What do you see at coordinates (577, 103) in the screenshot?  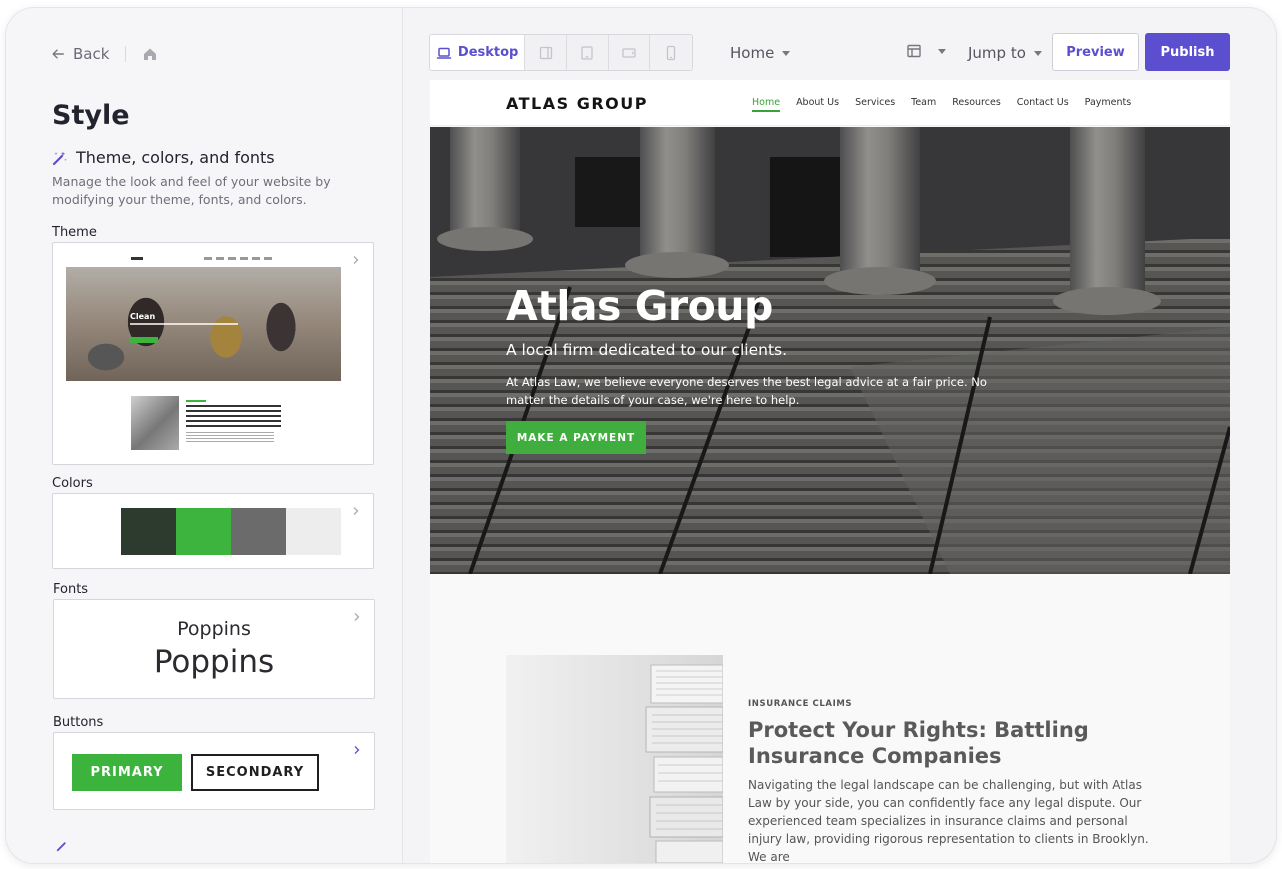 I see `site-logo: ATLAS GROUP` at bounding box center [577, 103].